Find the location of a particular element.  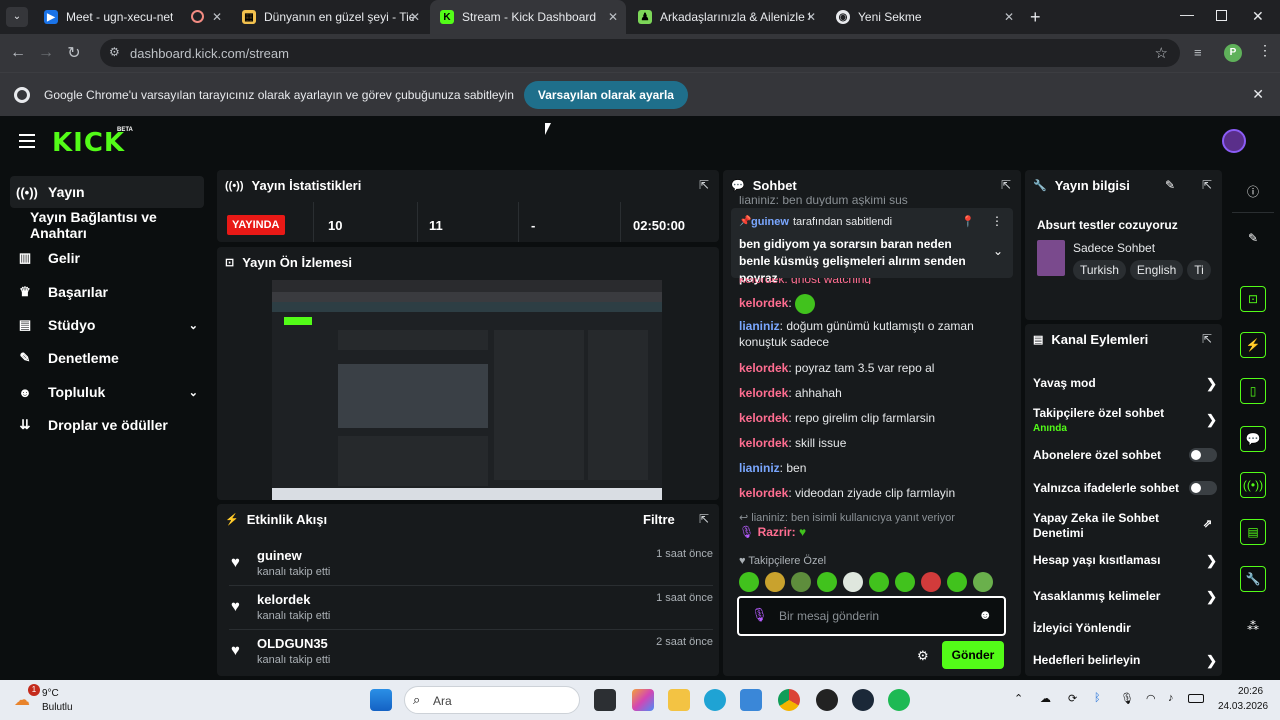

actions-panel-icon: ▤ is located at coordinates (1253, 532).